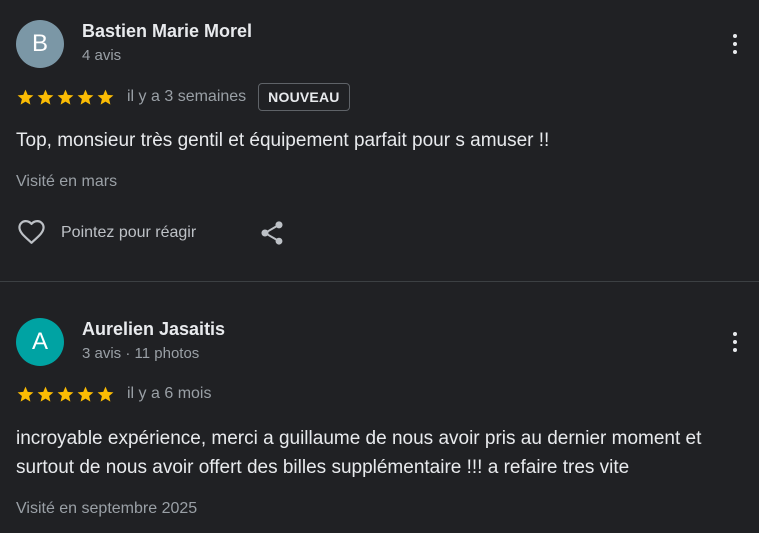 Image resolution: width=759 pixels, height=533 pixels. I want to click on share-icon, so click(272, 233).